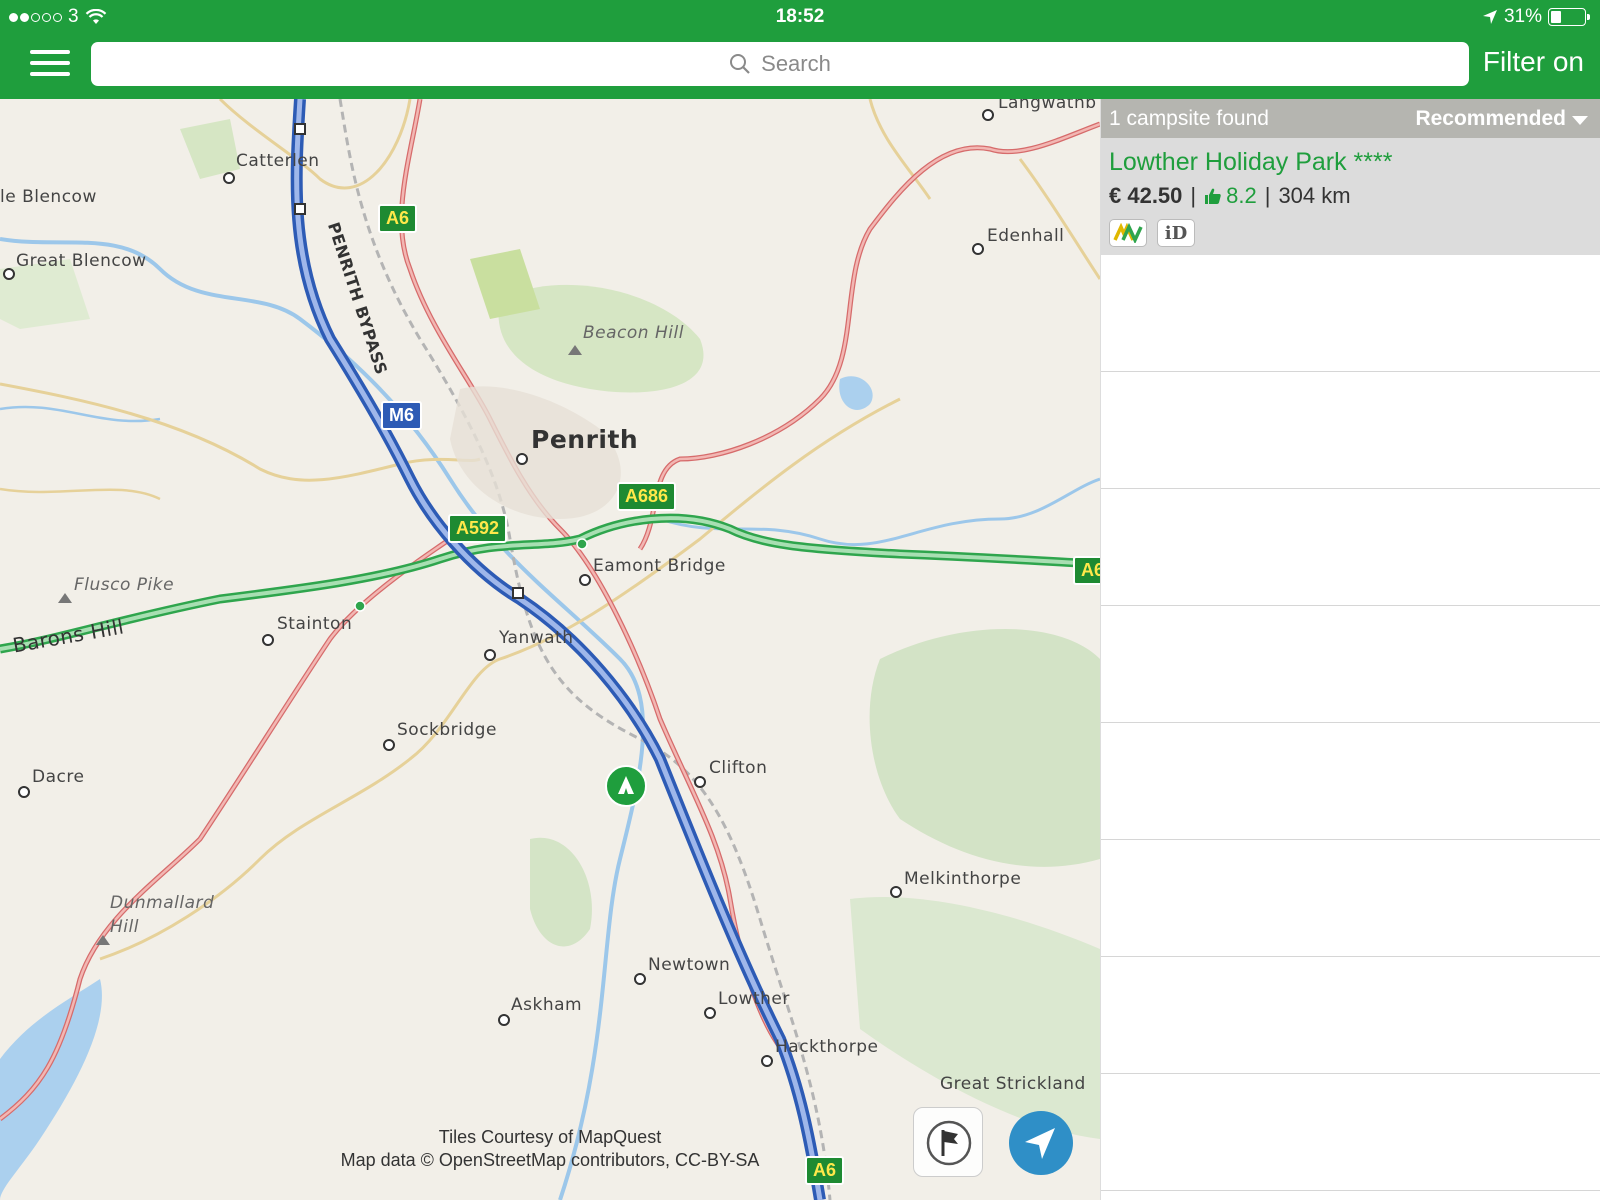 The image size is (1600, 1200). What do you see at coordinates (1241, 195) in the screenshot?
I see `campsite-rating-value: 8.2` at bounding box center [1241, 195].